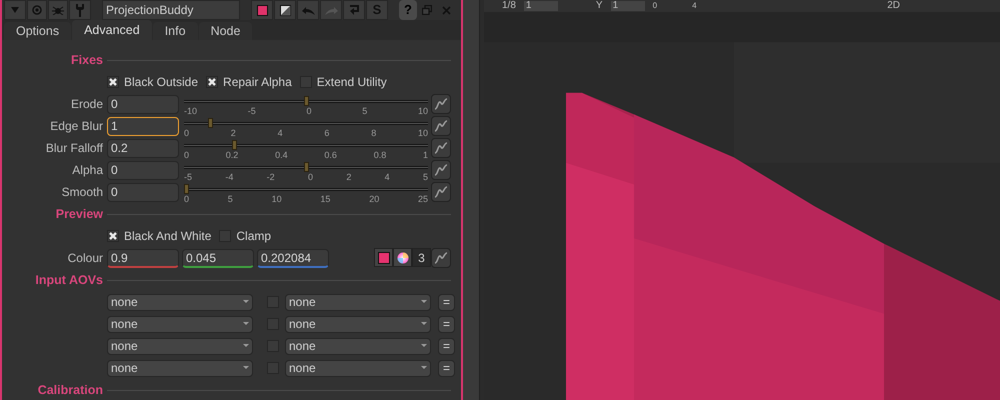  What do you see at coordinates (69, 279) in the screenshot?
I see `section-title: Input AOVs` at bounding box center [69, 279].